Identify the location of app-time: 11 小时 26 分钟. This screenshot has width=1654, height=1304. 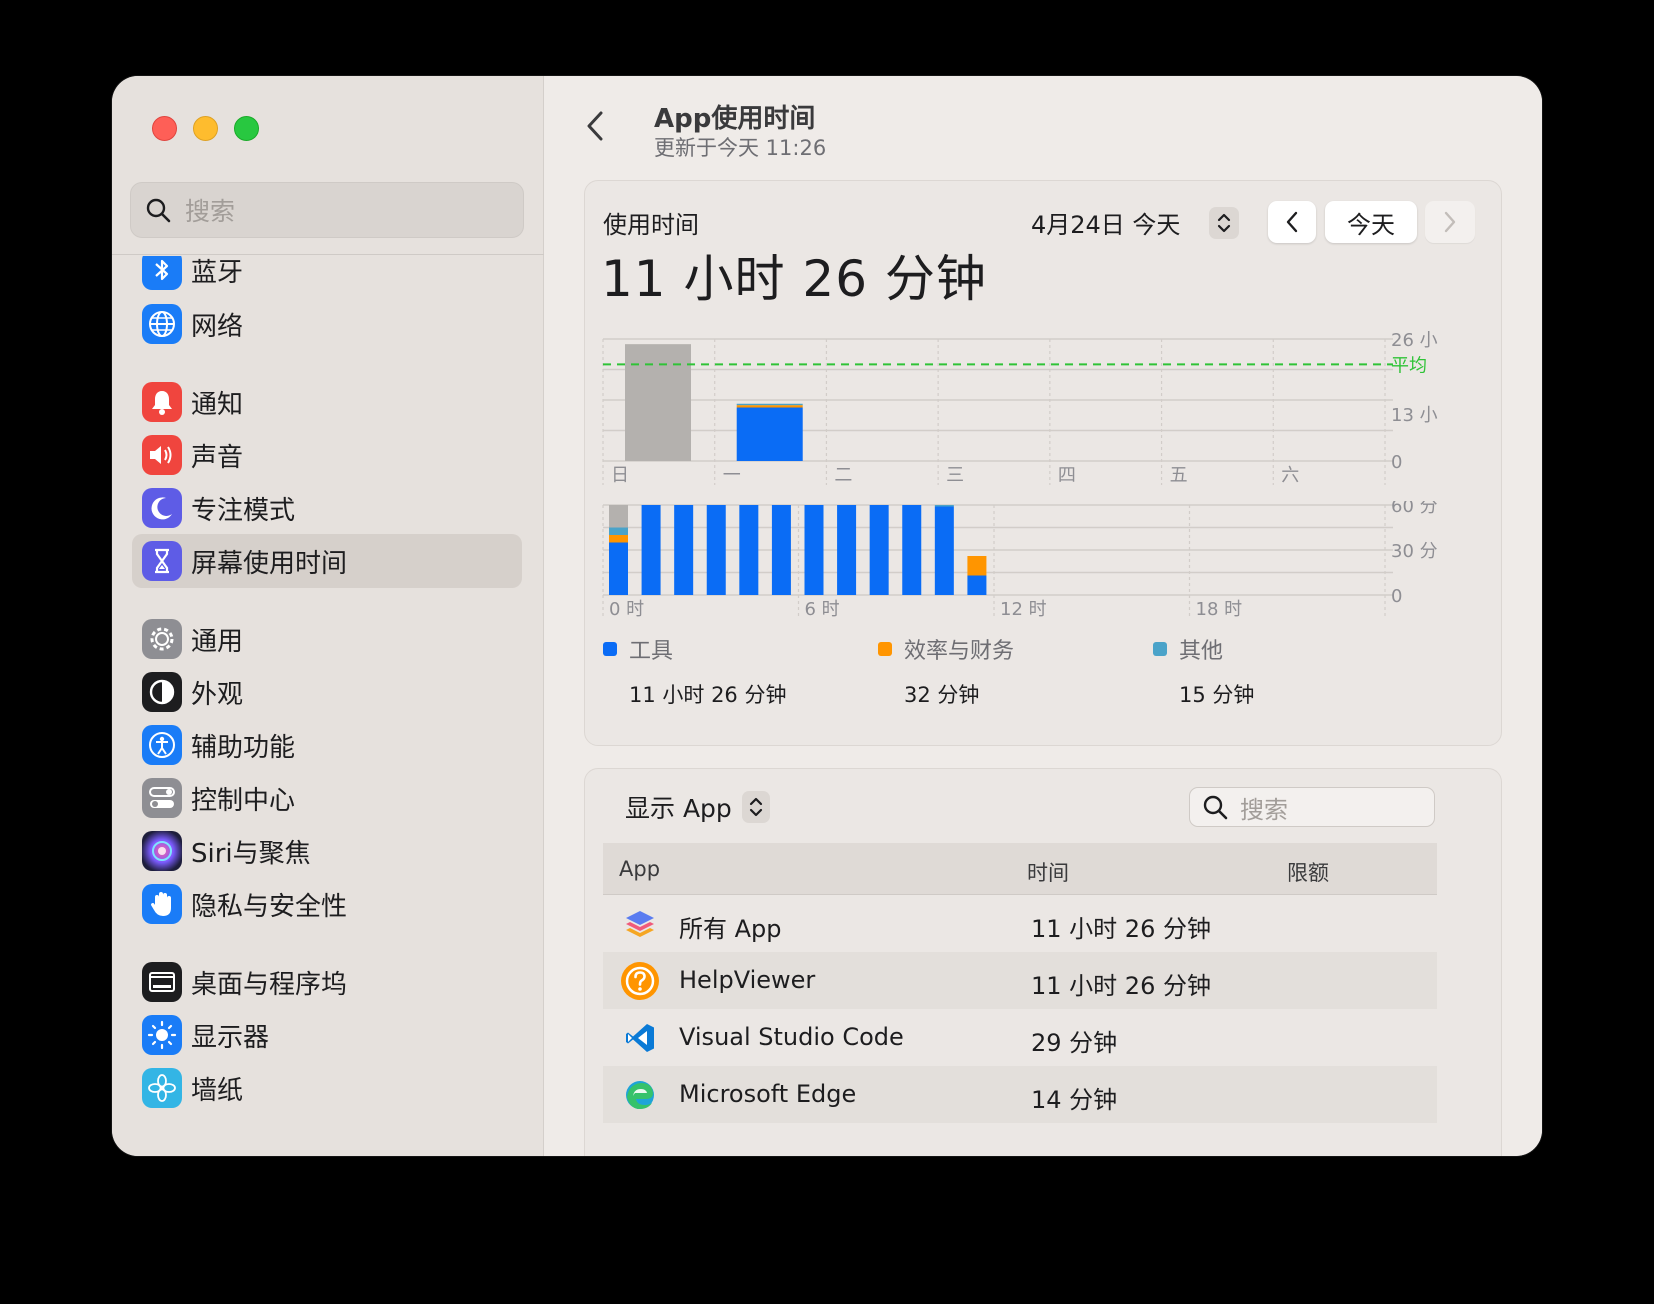
(1121, 986).